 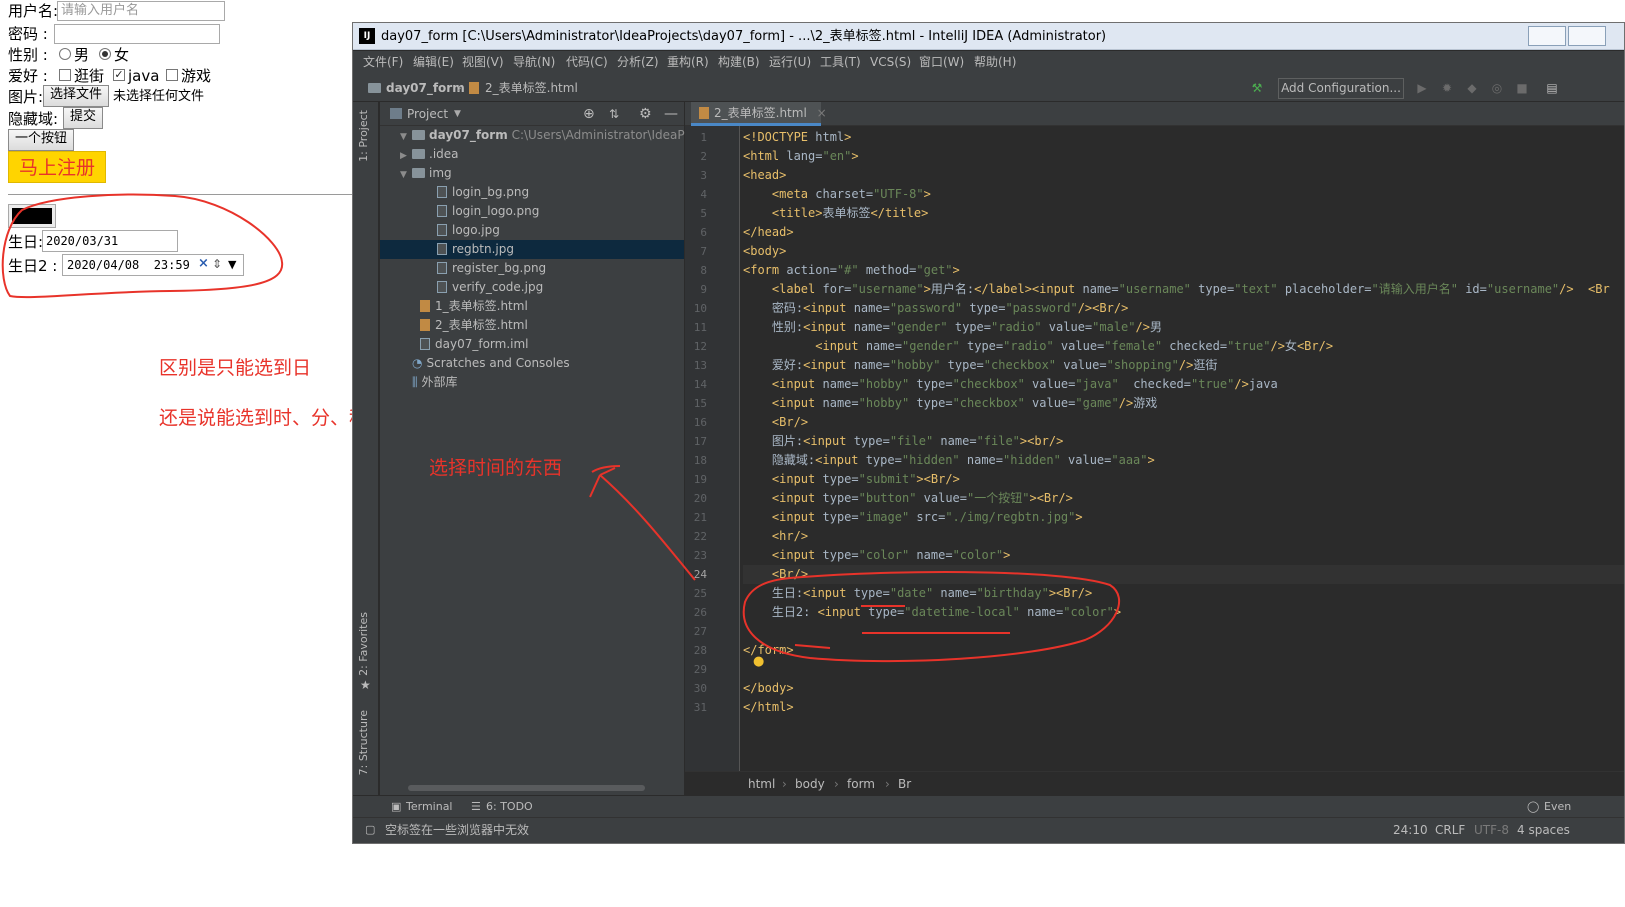 What do you see at coordinates (1257, 88) in the screenshot?
I see `build-hammer-icon: ⚒` at bounding box center [1257, 88].